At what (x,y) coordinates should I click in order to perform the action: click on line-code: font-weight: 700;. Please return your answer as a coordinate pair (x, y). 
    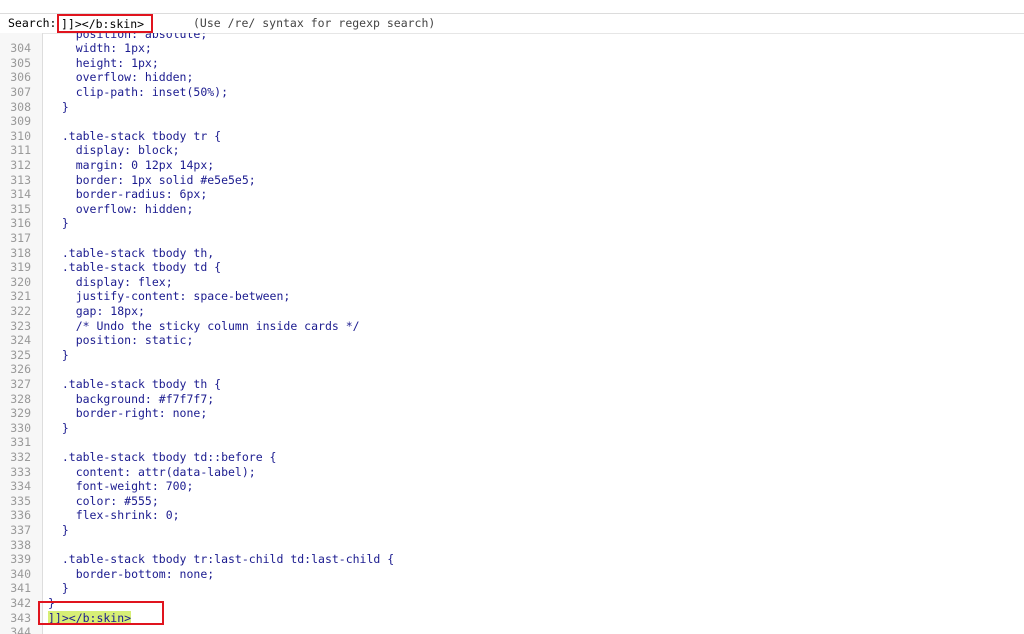
    Looking at the image, I should click on (121, 486).